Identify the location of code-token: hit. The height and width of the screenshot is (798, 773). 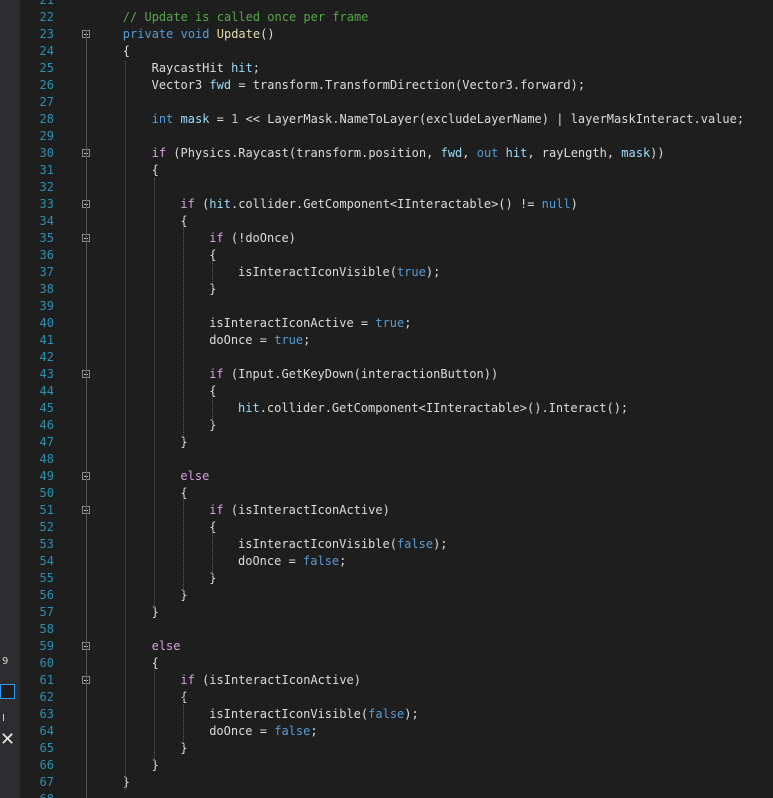
(249, 408).